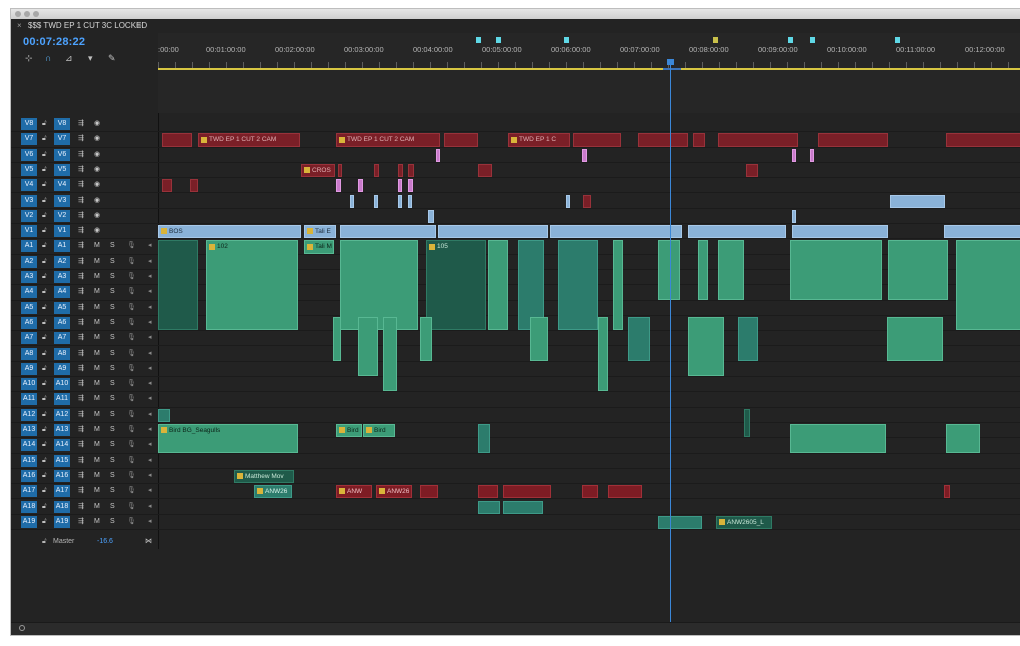  Describe the element at coordinates (36, 14) in the screenshot. I see `zoom-window-icon` at that location.